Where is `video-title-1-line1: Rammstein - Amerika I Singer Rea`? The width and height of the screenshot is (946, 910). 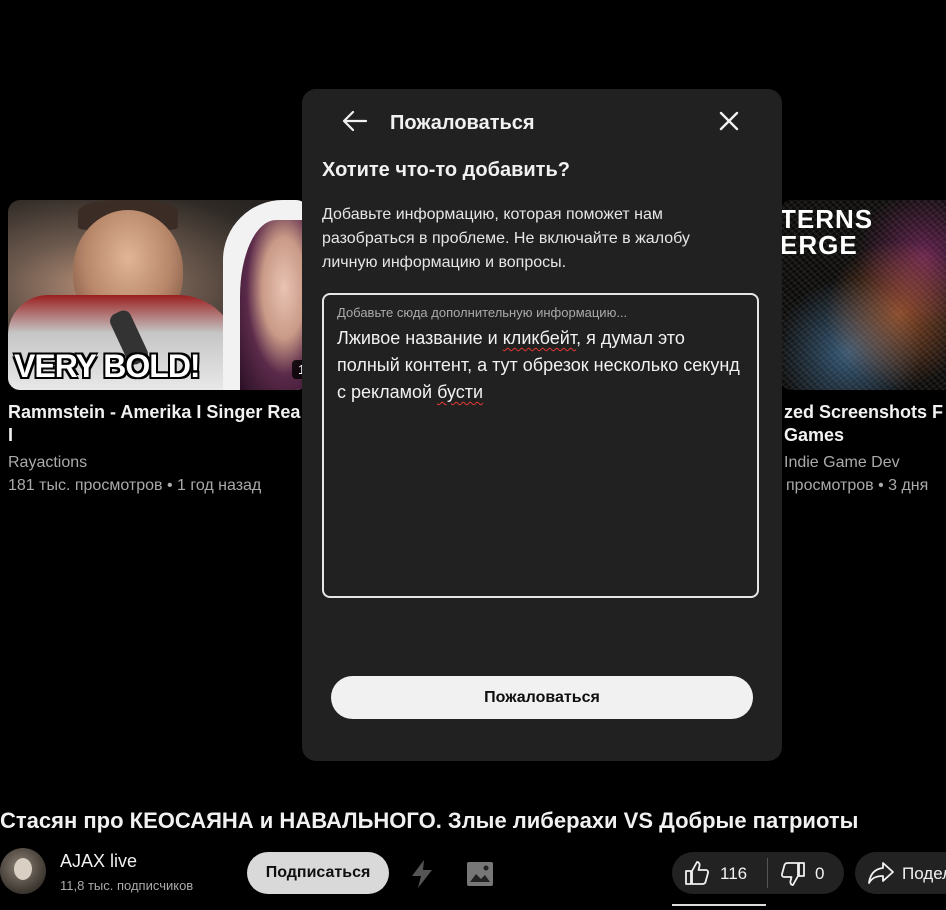 video-title-1-line1: Rammstein - Amerika I Singer Rea is located at coordinates (154, 412).